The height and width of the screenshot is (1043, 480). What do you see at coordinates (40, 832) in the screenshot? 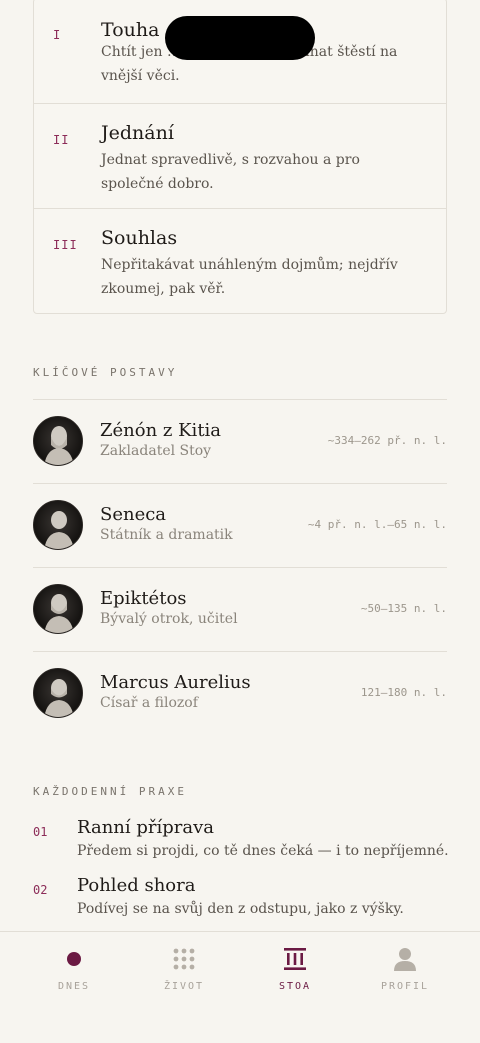
I see `practice-number: 01` at bounding box center [40, 832].